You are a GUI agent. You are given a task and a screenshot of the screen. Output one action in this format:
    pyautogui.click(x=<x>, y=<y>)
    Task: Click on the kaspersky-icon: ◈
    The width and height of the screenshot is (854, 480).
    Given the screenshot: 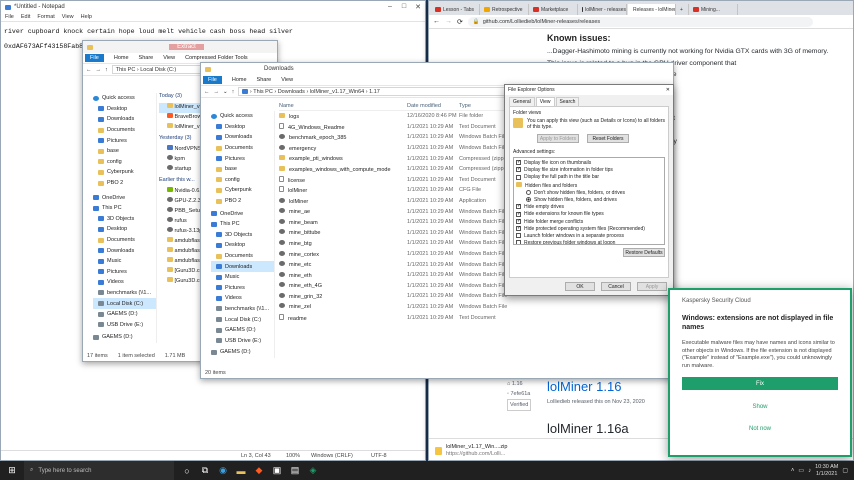 What is the action you would take?
    pyautogui.click(x=313, y=470)
    